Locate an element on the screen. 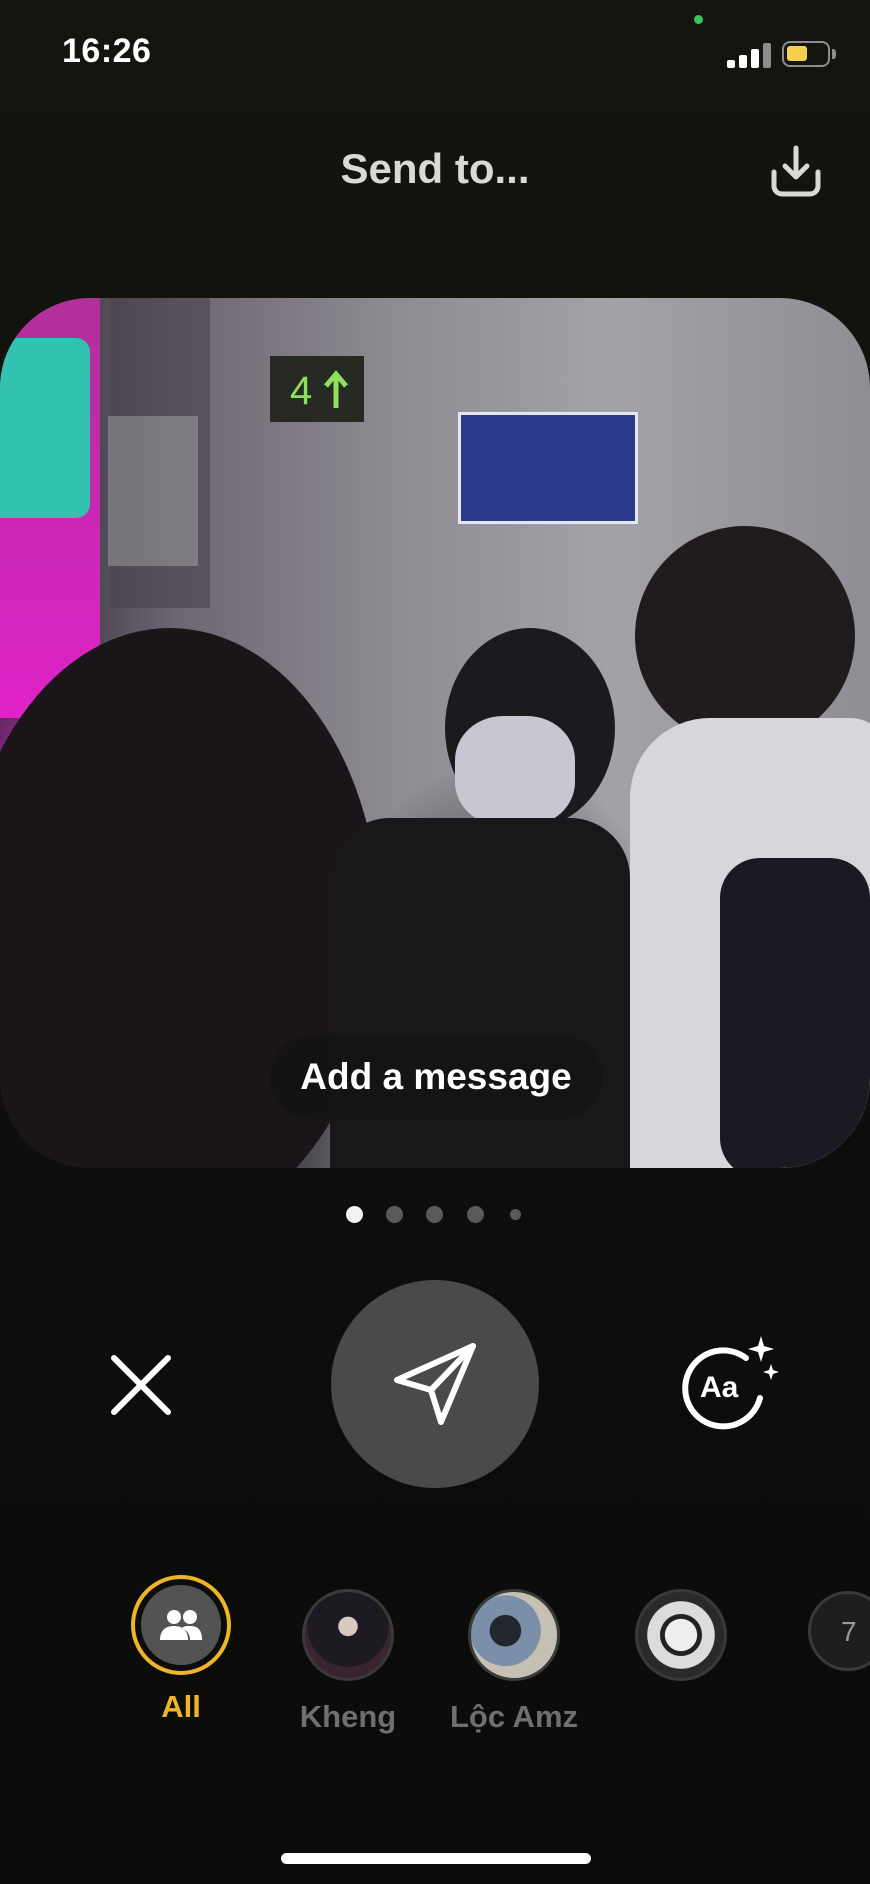 The width and height of the screenshot is (870, 1884). face-mask is located at coordinates (515, 771).